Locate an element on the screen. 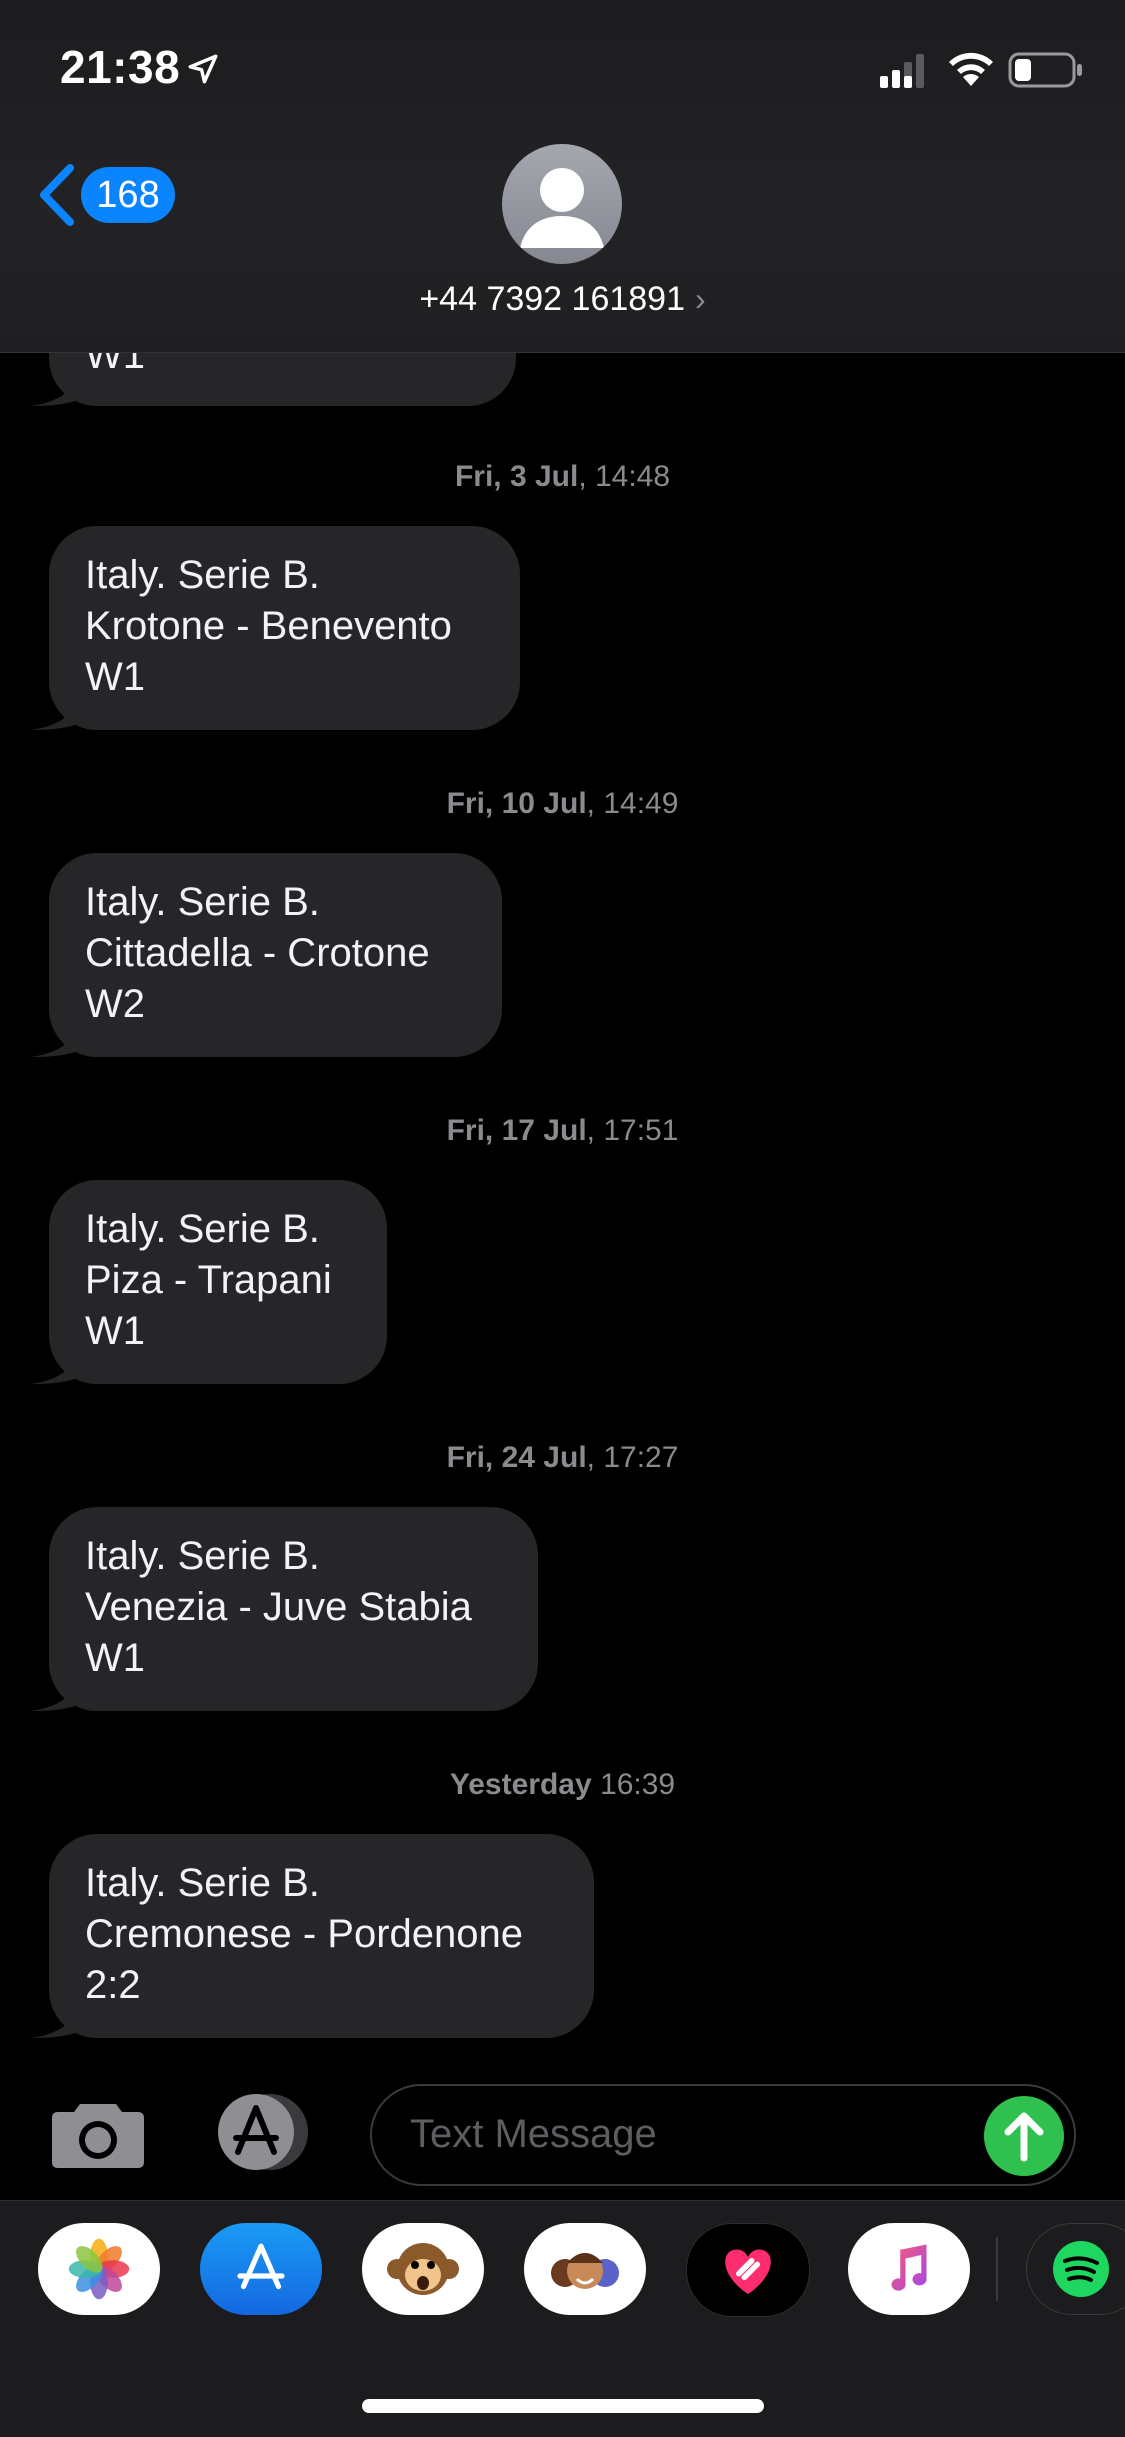 Image resolution: width=1125 pixels, height=2437 pixels. animoji-monkey-icon is located at coordinates (423, 2269).